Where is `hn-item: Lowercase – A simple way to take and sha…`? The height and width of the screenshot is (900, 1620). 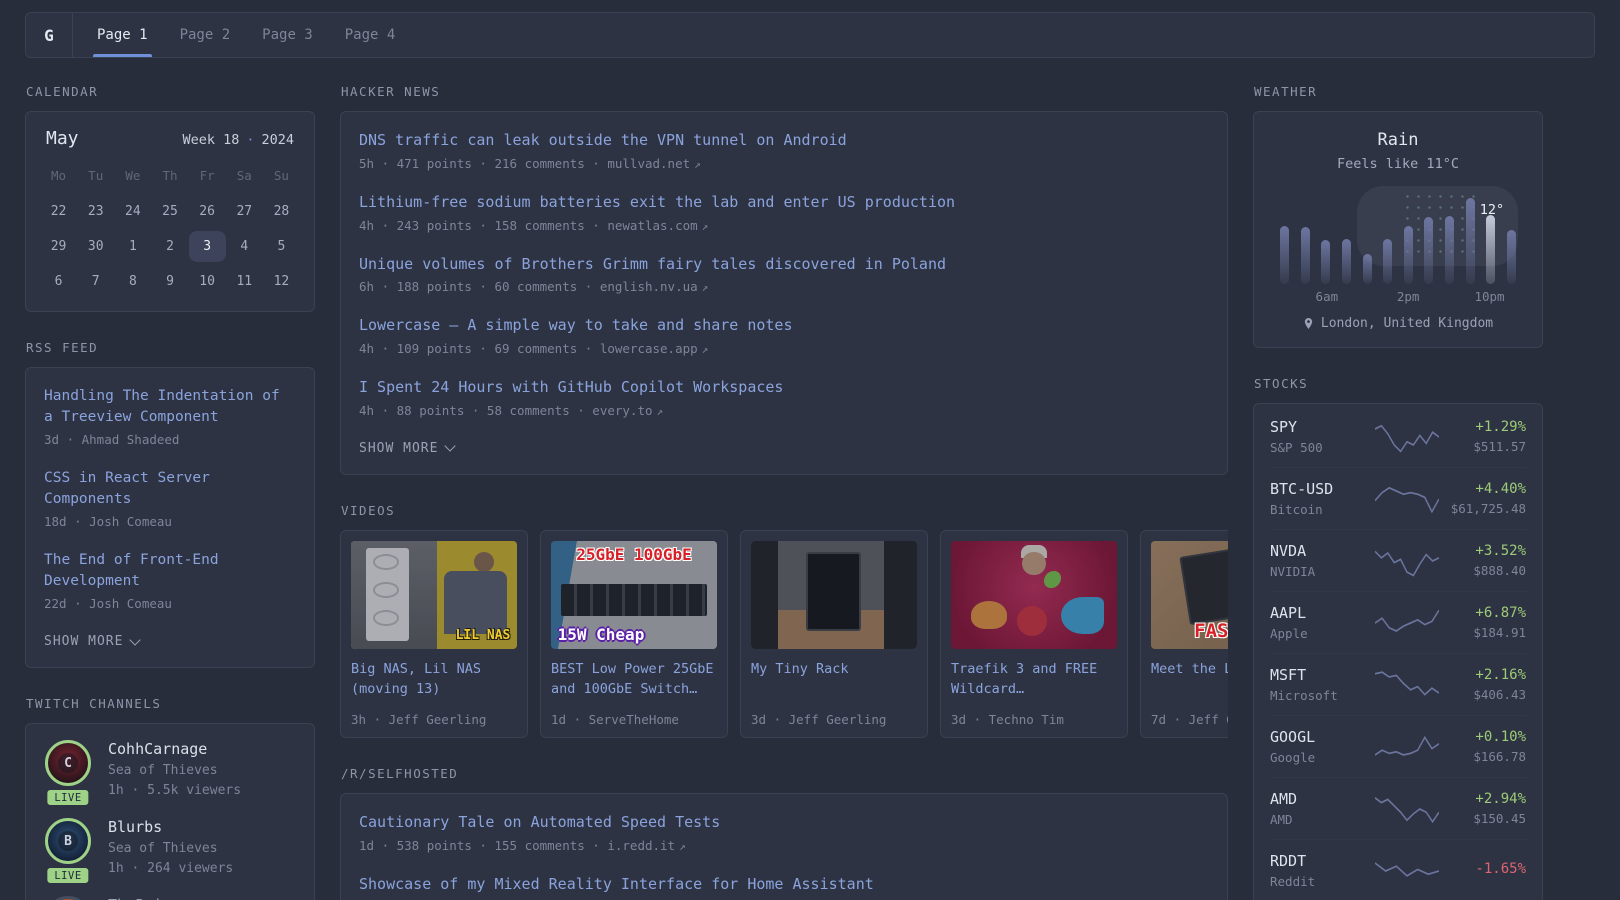 hn-item: Lowercase – A simple way to take and sha… is located at coordinates (784, 335).